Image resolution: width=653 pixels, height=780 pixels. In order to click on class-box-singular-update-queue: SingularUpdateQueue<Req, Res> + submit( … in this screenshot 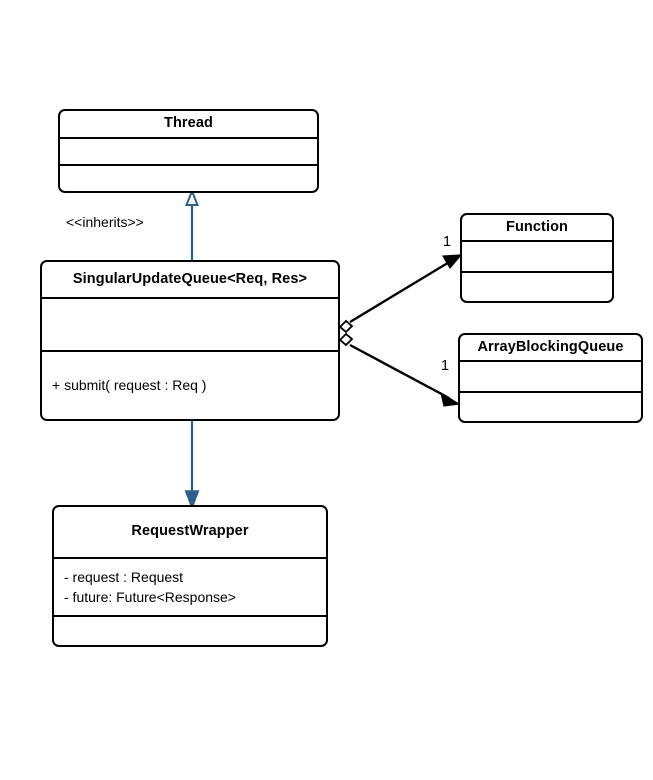, I will do `click(190, 340)`.